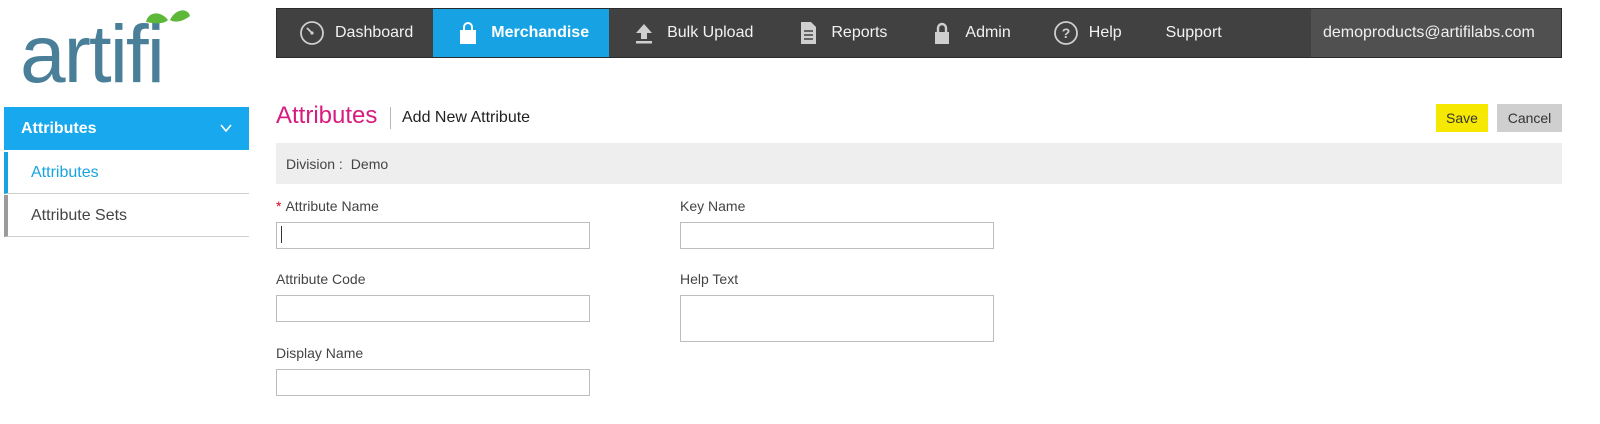 The height and width of the screenshot is (424, 1600). I want to click on nav-support: Support, so click(1192, 33).